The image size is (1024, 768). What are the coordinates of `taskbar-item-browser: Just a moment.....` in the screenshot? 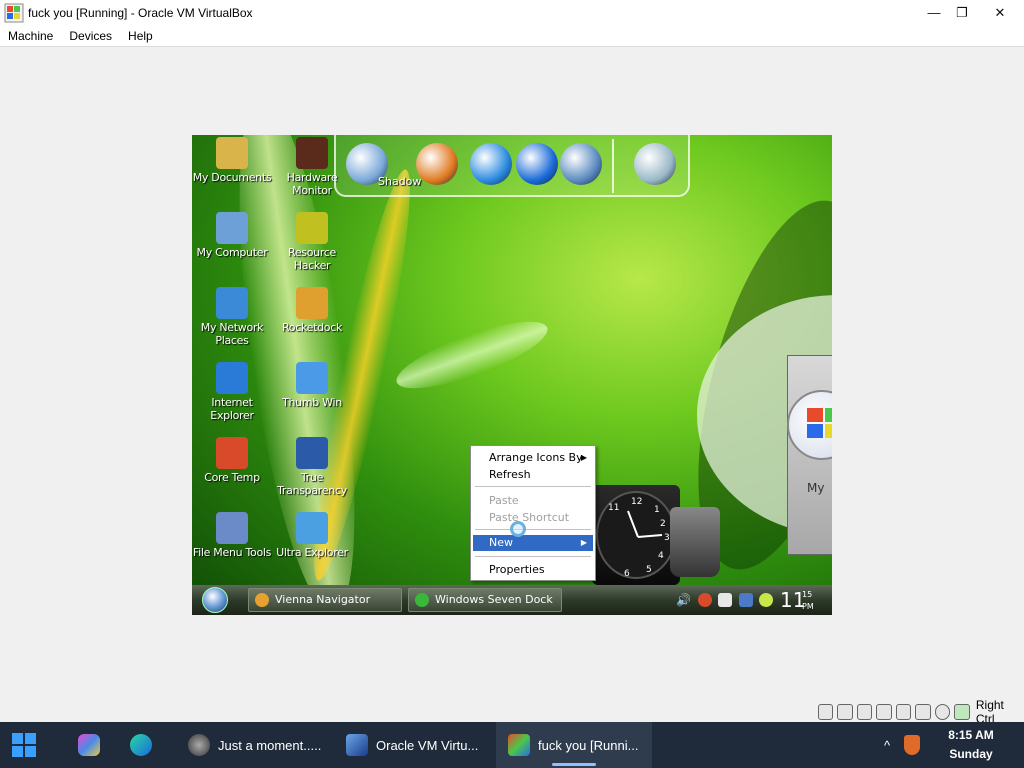 It's located at (253, 745).